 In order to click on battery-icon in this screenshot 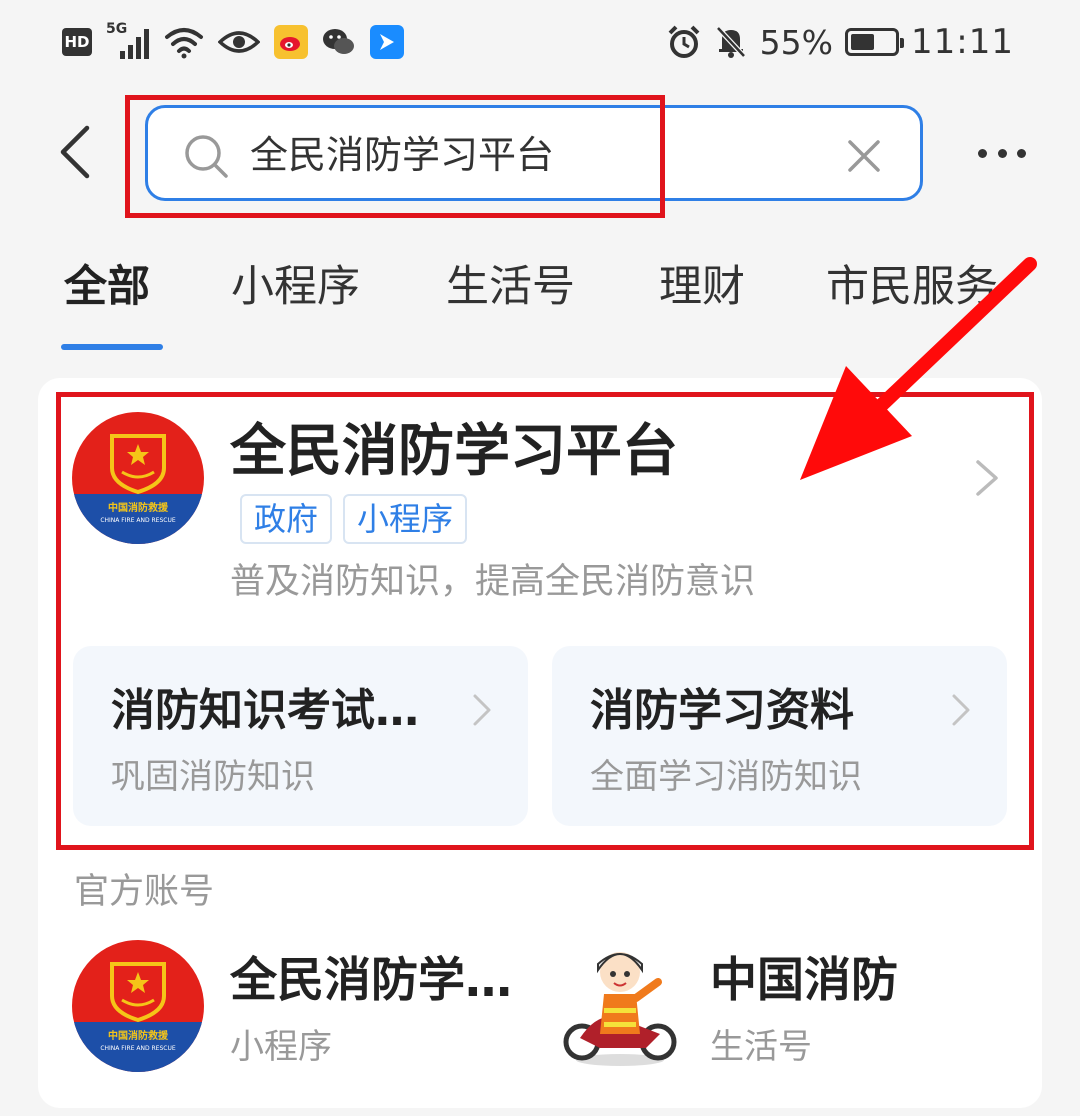, I will do `click(875, 42)`.